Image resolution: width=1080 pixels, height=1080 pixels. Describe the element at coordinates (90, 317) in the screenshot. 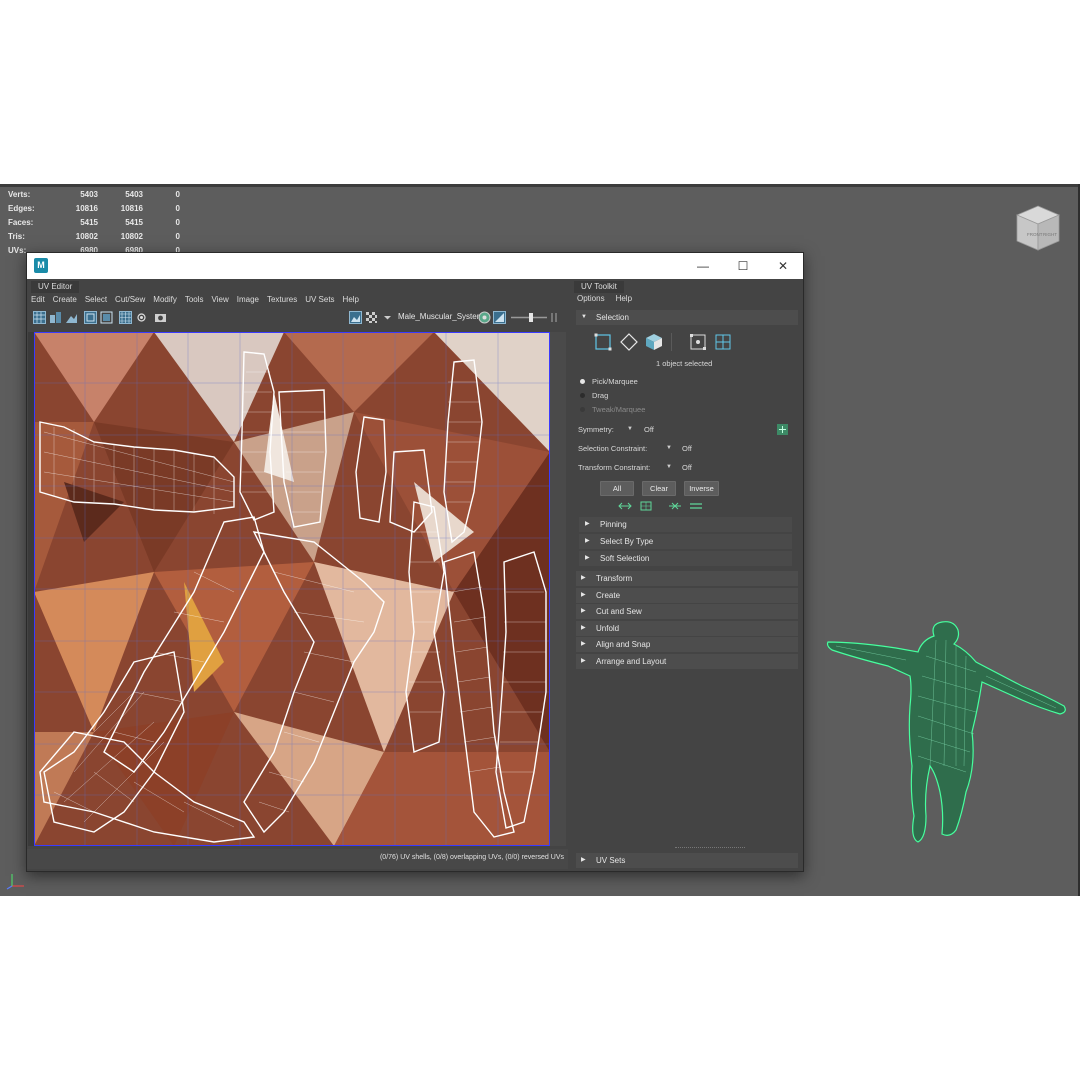

I see `frame-icon` at that location.